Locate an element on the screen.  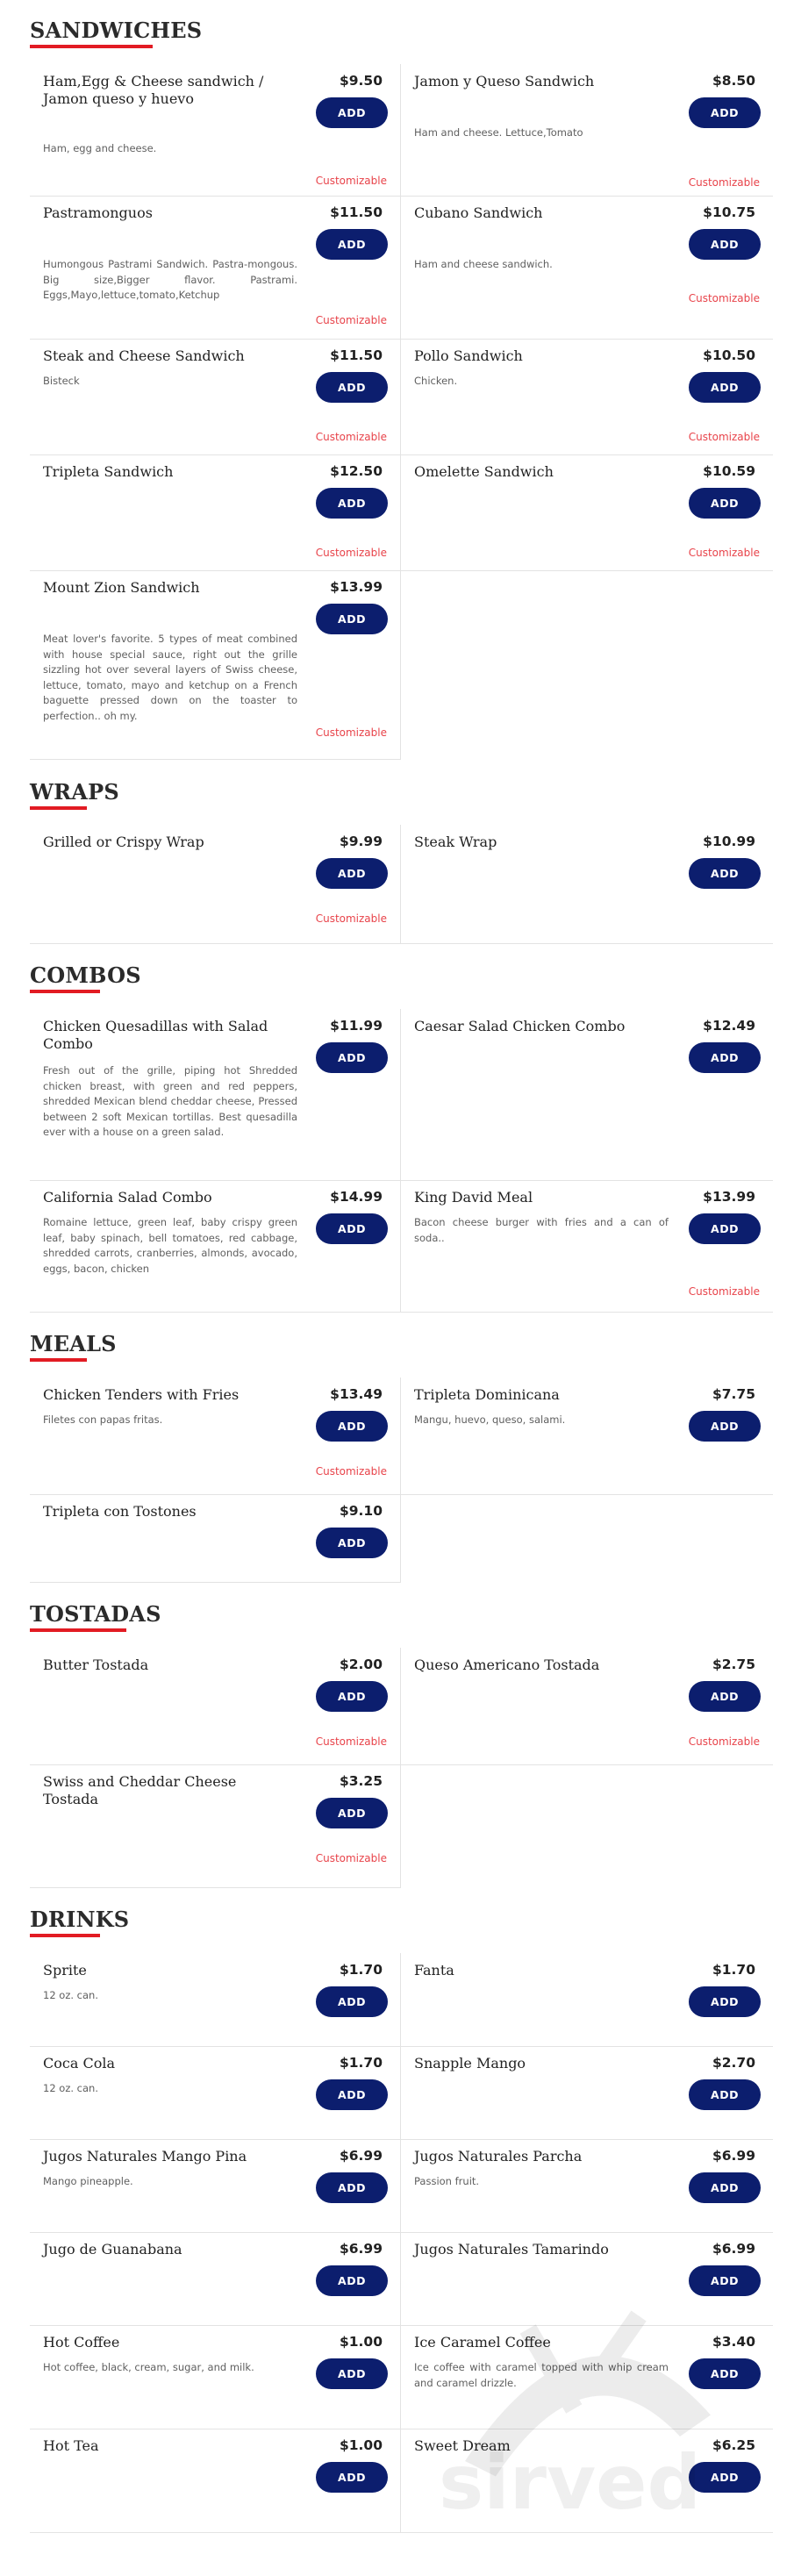
item-description: Ham, egg and cheese. is located at coordinates (100, 148).